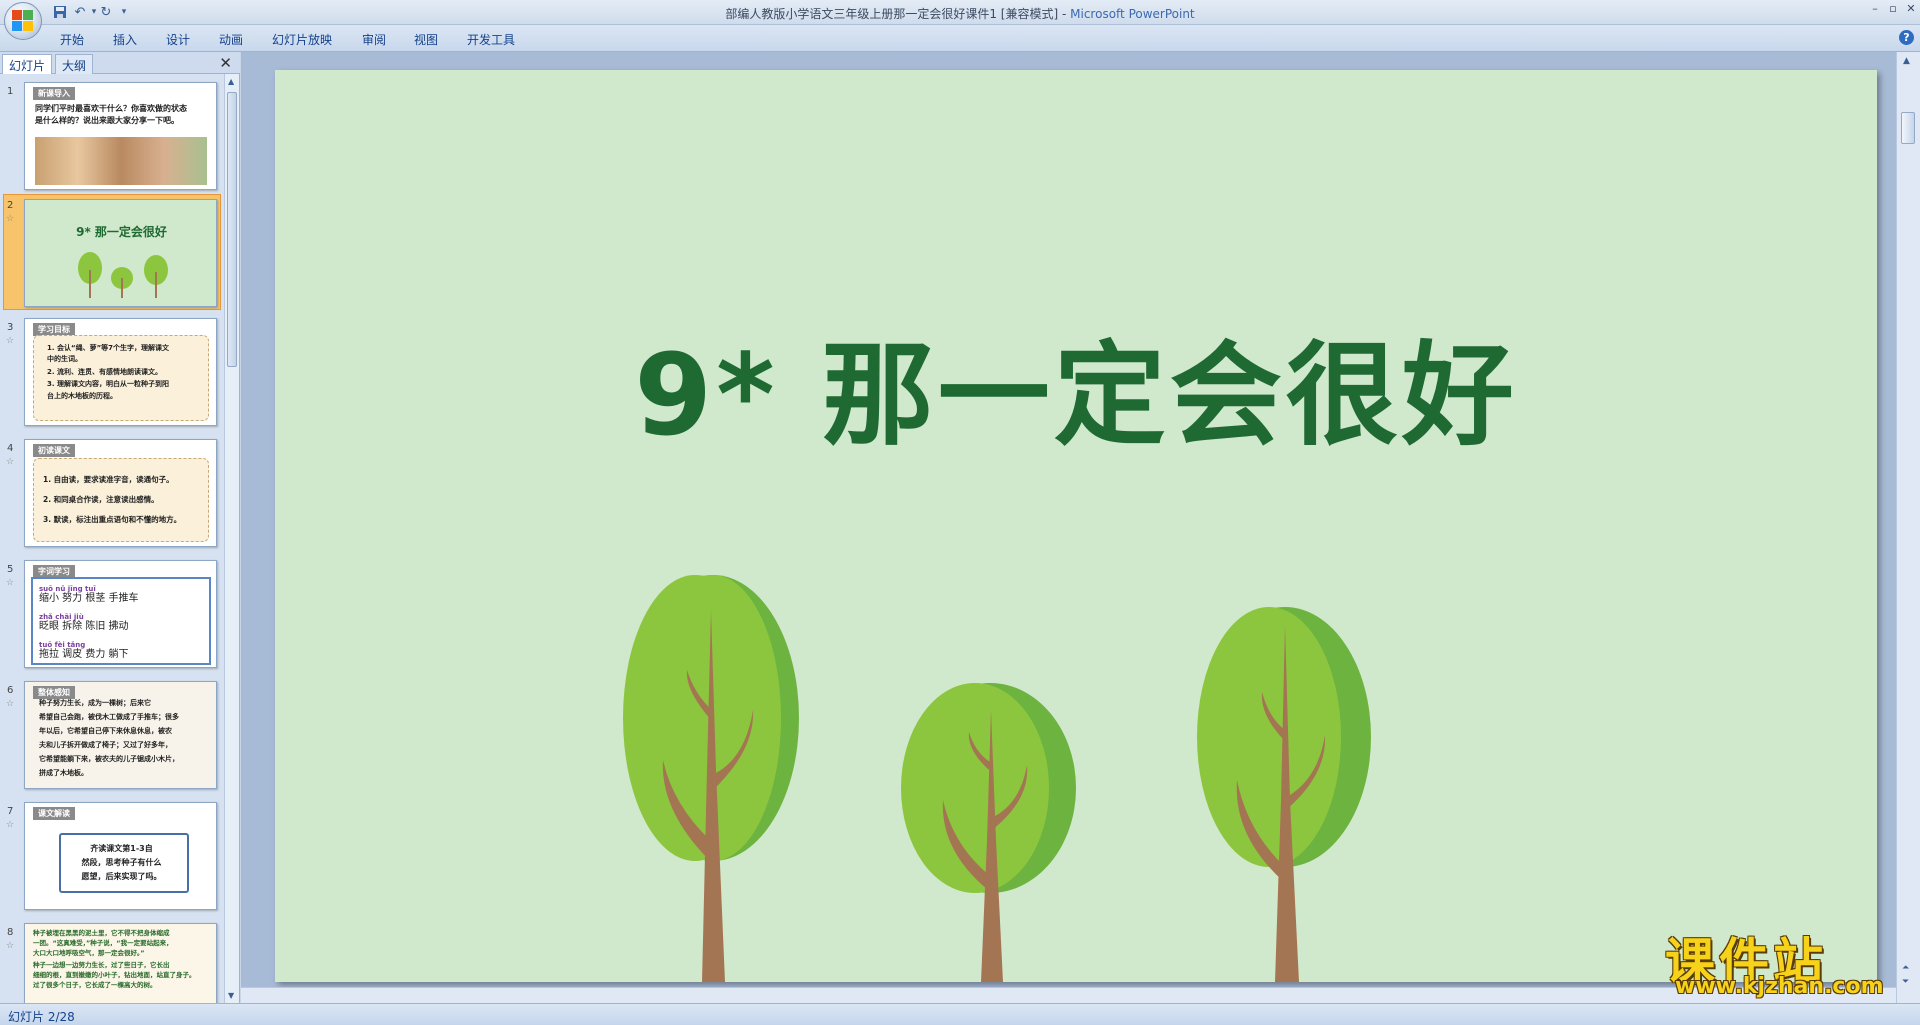  What do you see at coordinates (10, 205) in the screenshot?
I see `slide-number: 2` at bounding box center [10, 205].